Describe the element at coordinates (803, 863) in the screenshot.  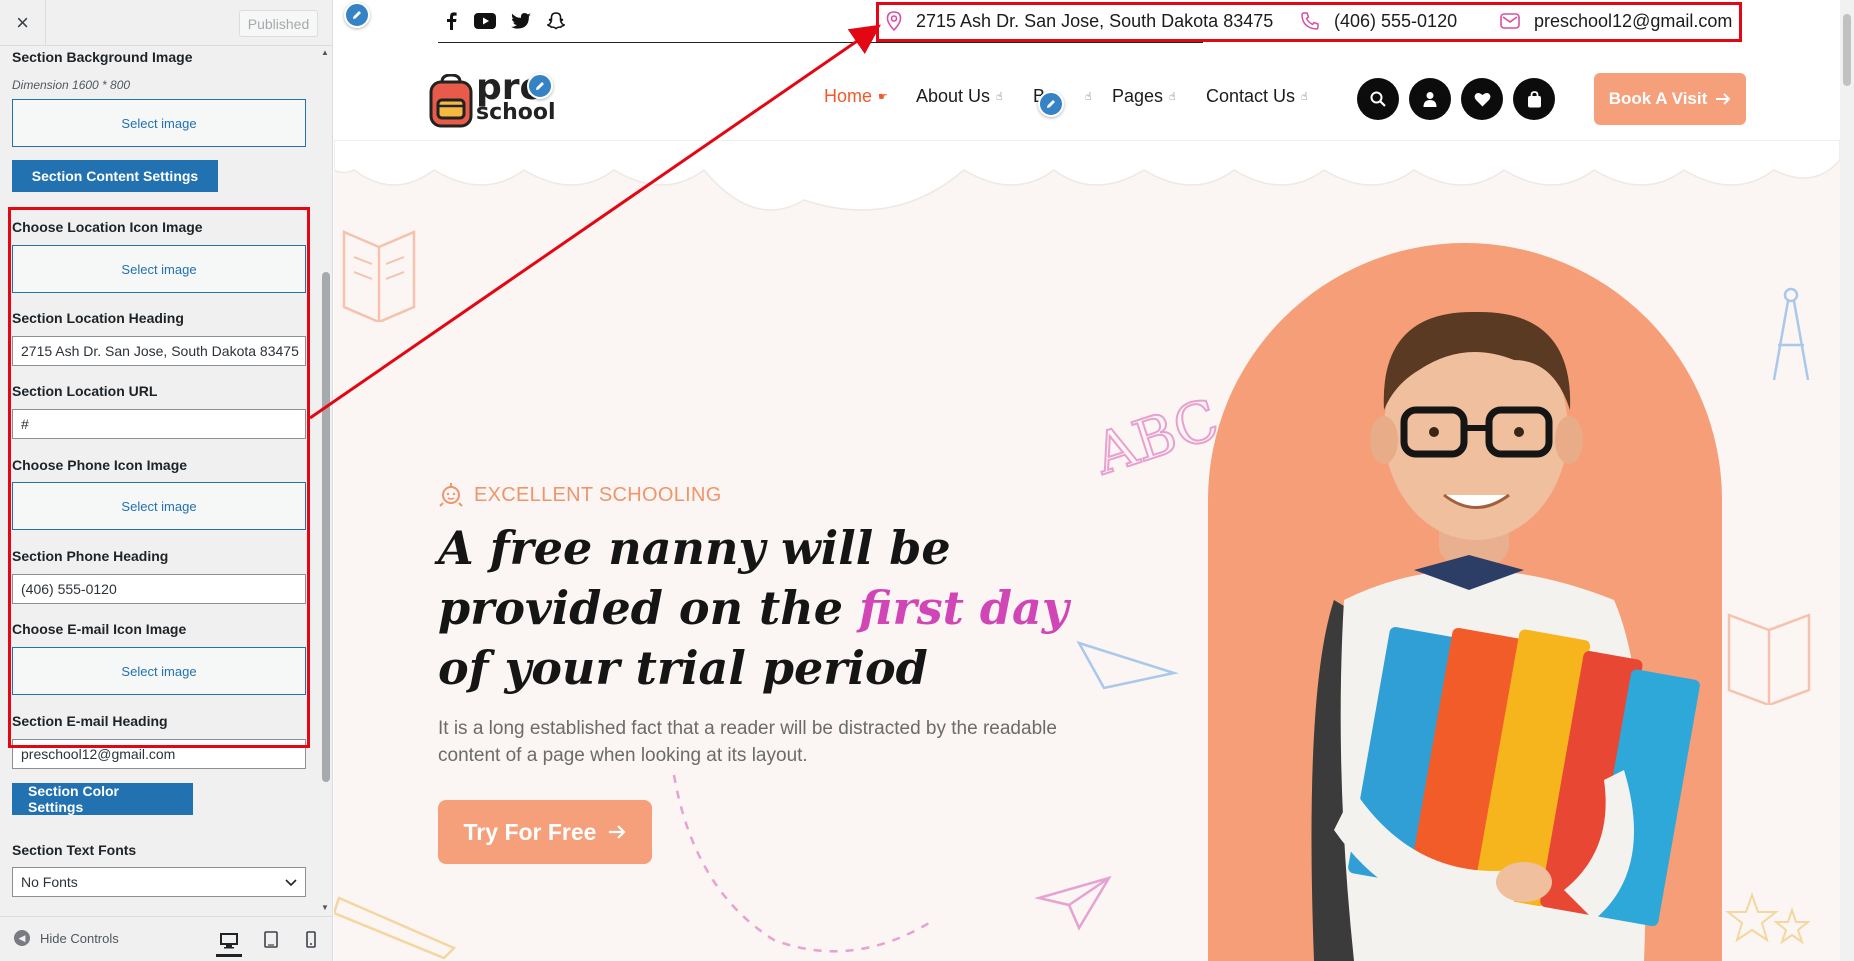
I see `dashed-path-doodle` at that location.